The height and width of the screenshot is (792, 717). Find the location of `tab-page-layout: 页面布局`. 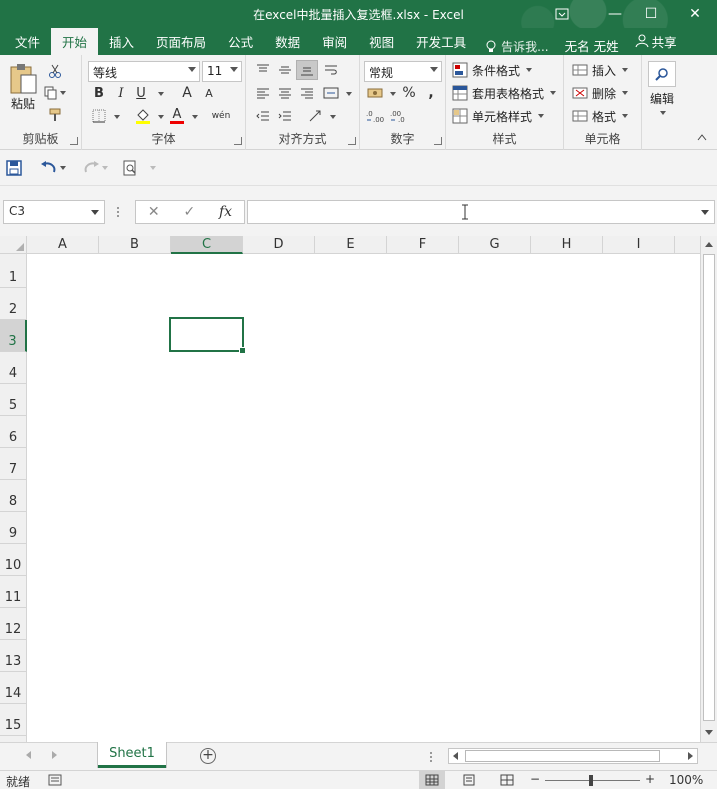

tab-page-layout: 页面布局 is located at coordinates (181, 41).